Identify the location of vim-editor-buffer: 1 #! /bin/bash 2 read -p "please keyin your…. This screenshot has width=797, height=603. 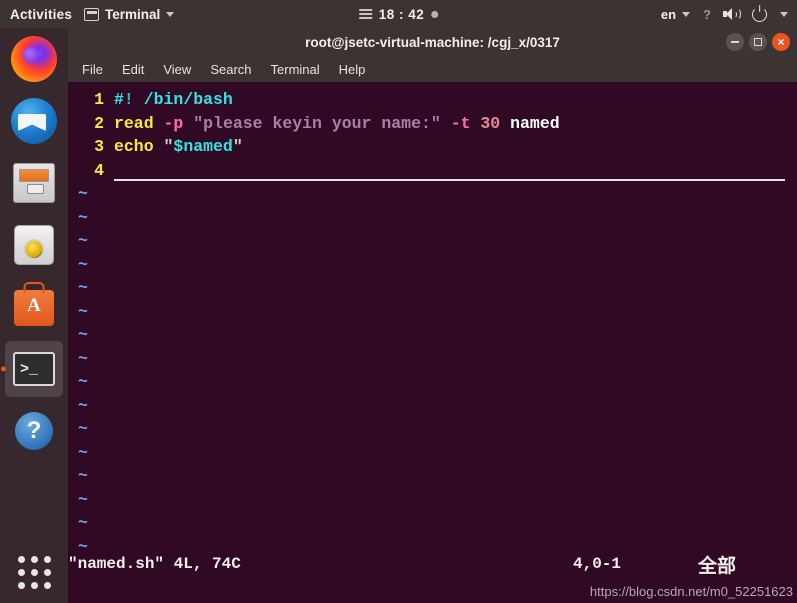
(432, 135).